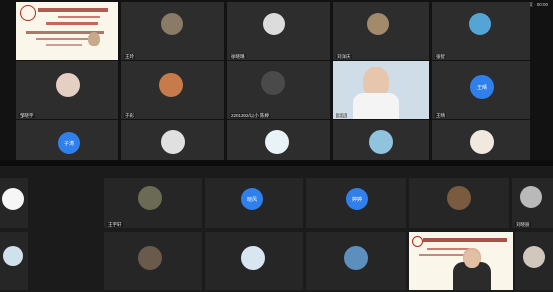 Image resolution: width=553 pixels, height=292 pixels. What do you see at coordinates (115, 224) in the screenshot?
I see `participant-name: 王宇轩` at bounding box center [115, 224].